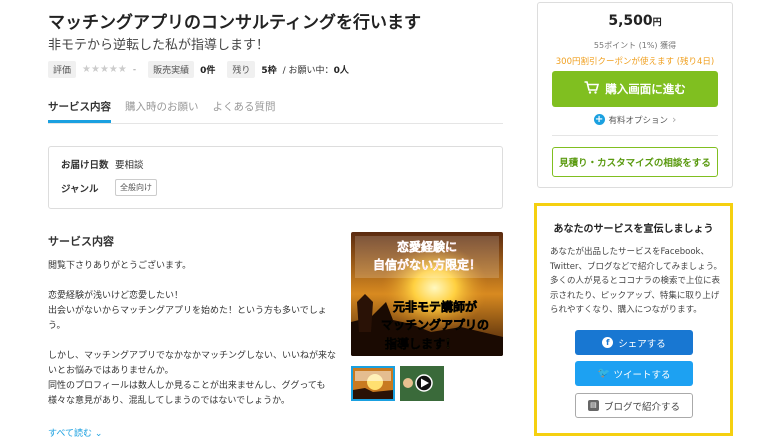 This screenshot has height=446, width=780. What do you see at coordinates (635, 45) in the screenshot?
I see `points-info: 55ポイント (1%) 獲得` at bounding box center [635, 45].